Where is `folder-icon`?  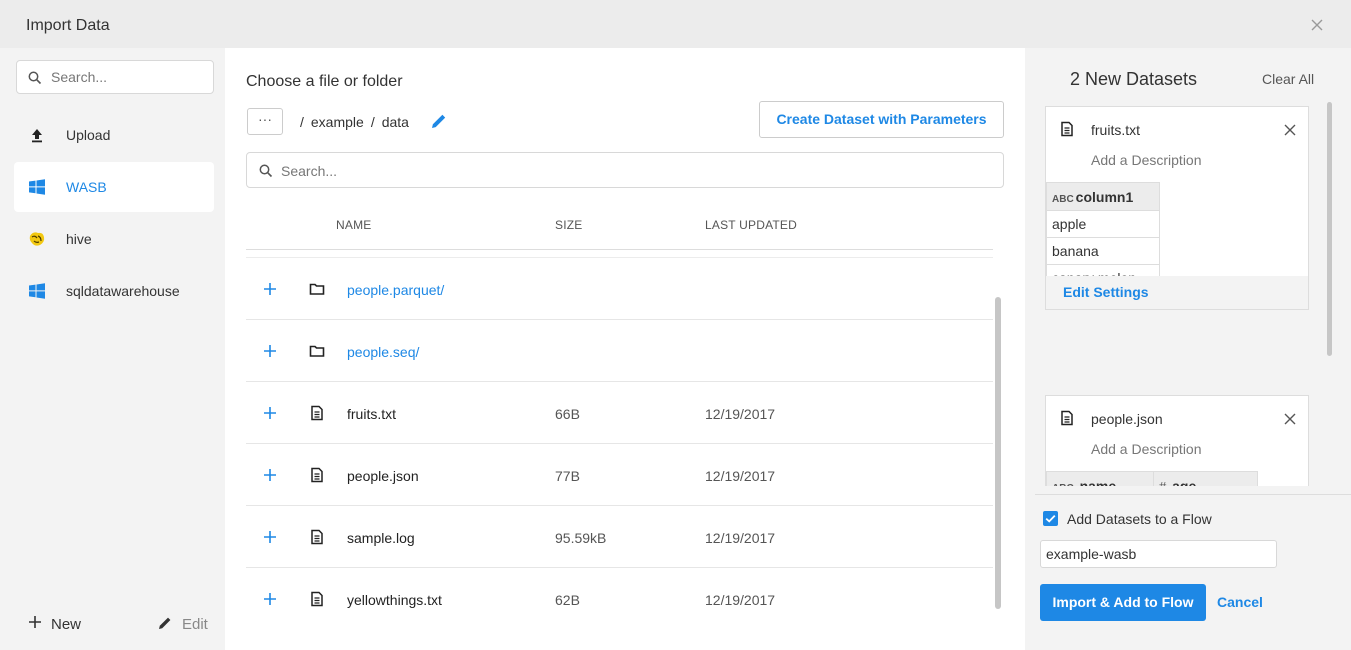 folder-icon is located at coordinates (317, 351).